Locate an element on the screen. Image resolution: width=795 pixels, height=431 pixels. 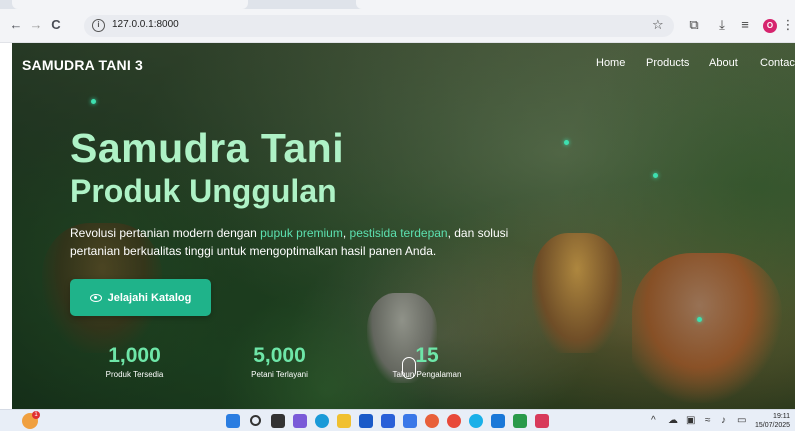
tray-expand-icon: ^ is located at coordinates (653, 420).